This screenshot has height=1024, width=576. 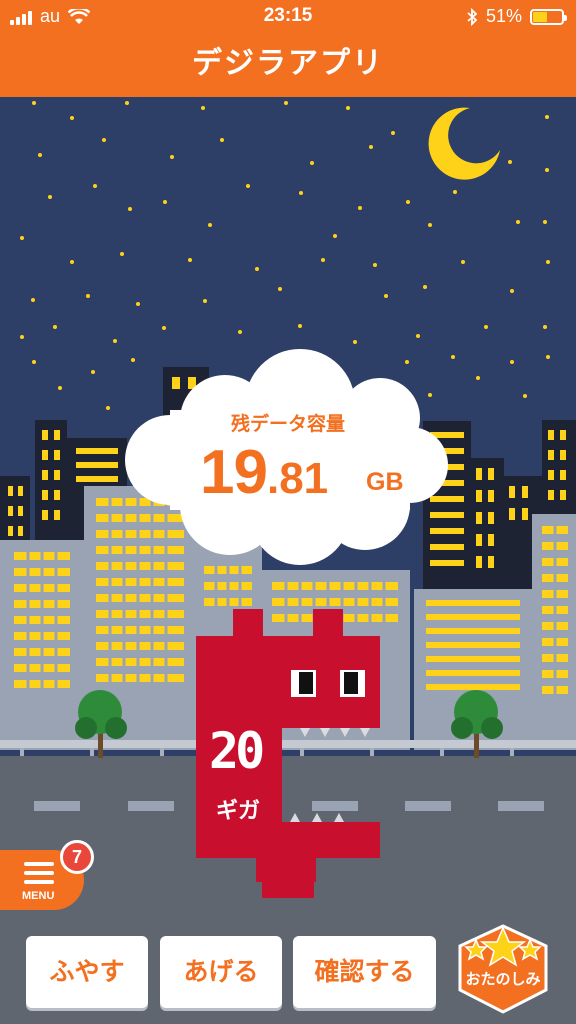 What do you see at coordinates (234, 472) in the screenshot?
I see `remaining-data-int: 19` at bounding box center [234, 472].